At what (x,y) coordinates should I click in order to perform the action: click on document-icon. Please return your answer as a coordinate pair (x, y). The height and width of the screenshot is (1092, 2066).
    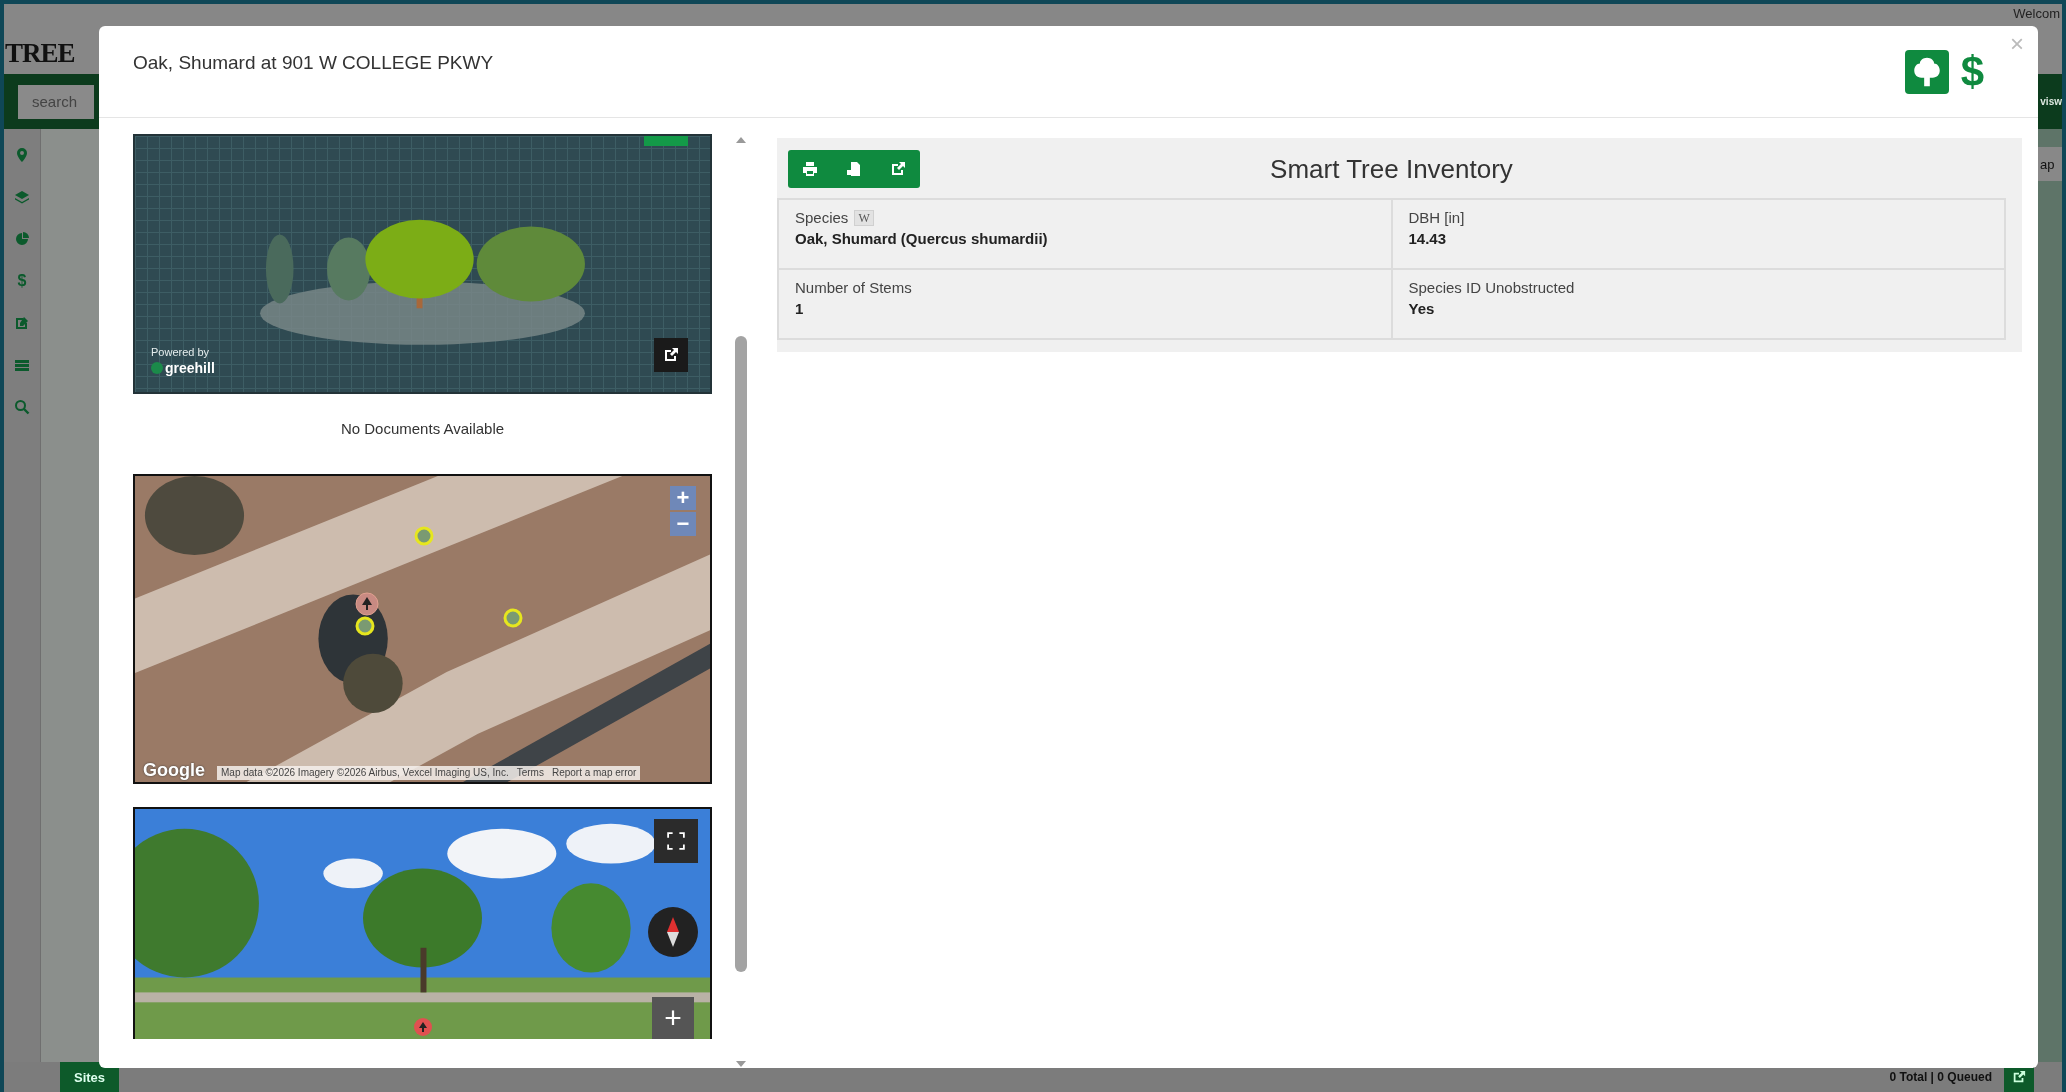
    Looking at the image, I should click on (854, 169).